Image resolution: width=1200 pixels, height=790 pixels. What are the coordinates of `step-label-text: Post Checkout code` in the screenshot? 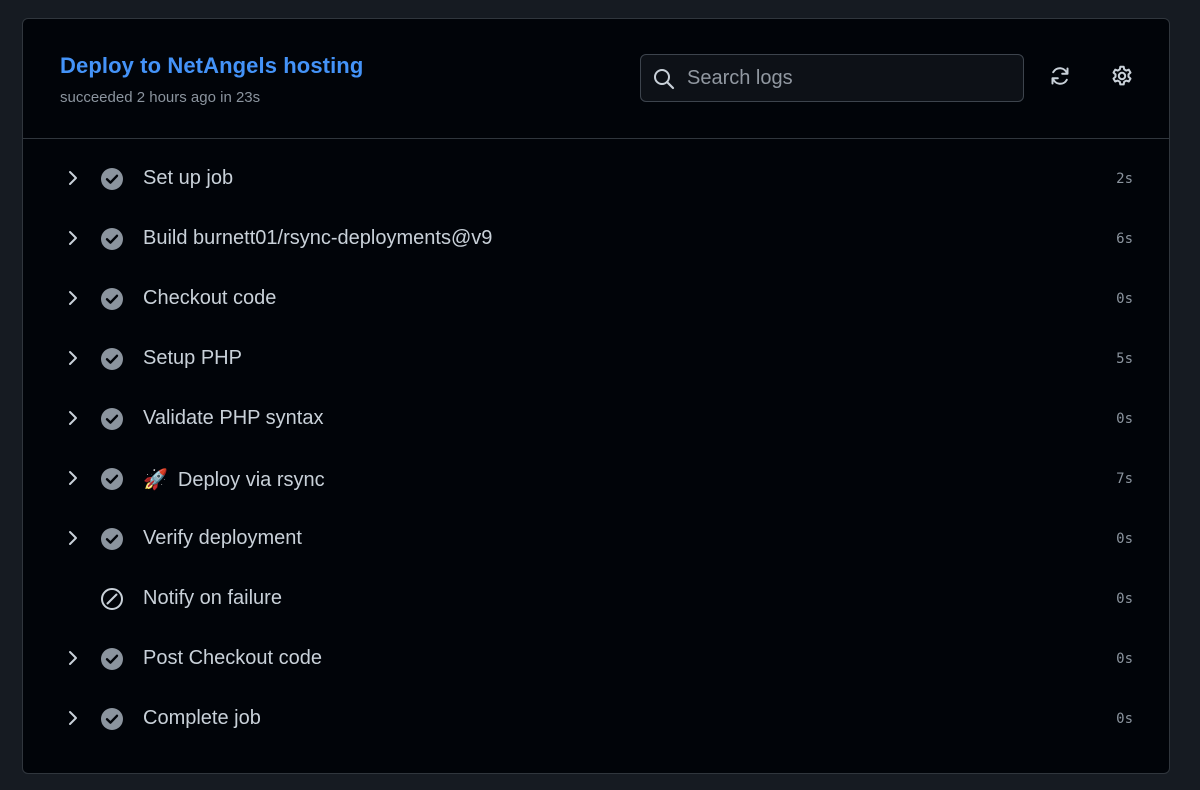 It's located at (232, 658).